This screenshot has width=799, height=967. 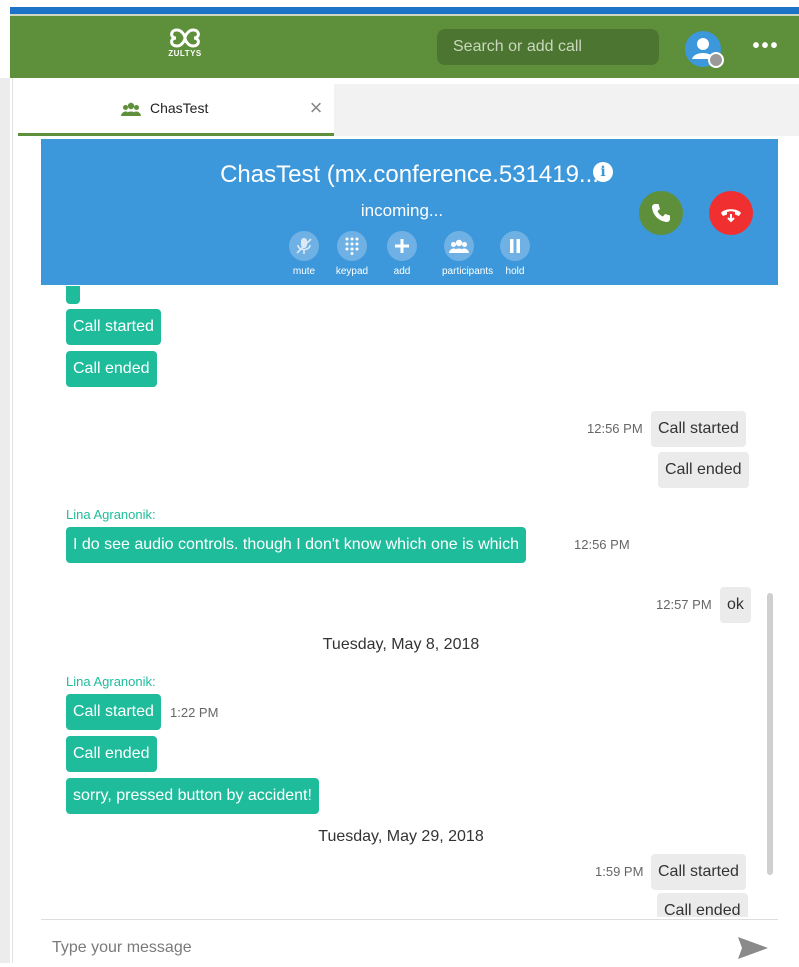 What do you see at coordinates (185, 38) in the screenshot?
I see `zultys-logo-icon` at bounding box center [185, 38].